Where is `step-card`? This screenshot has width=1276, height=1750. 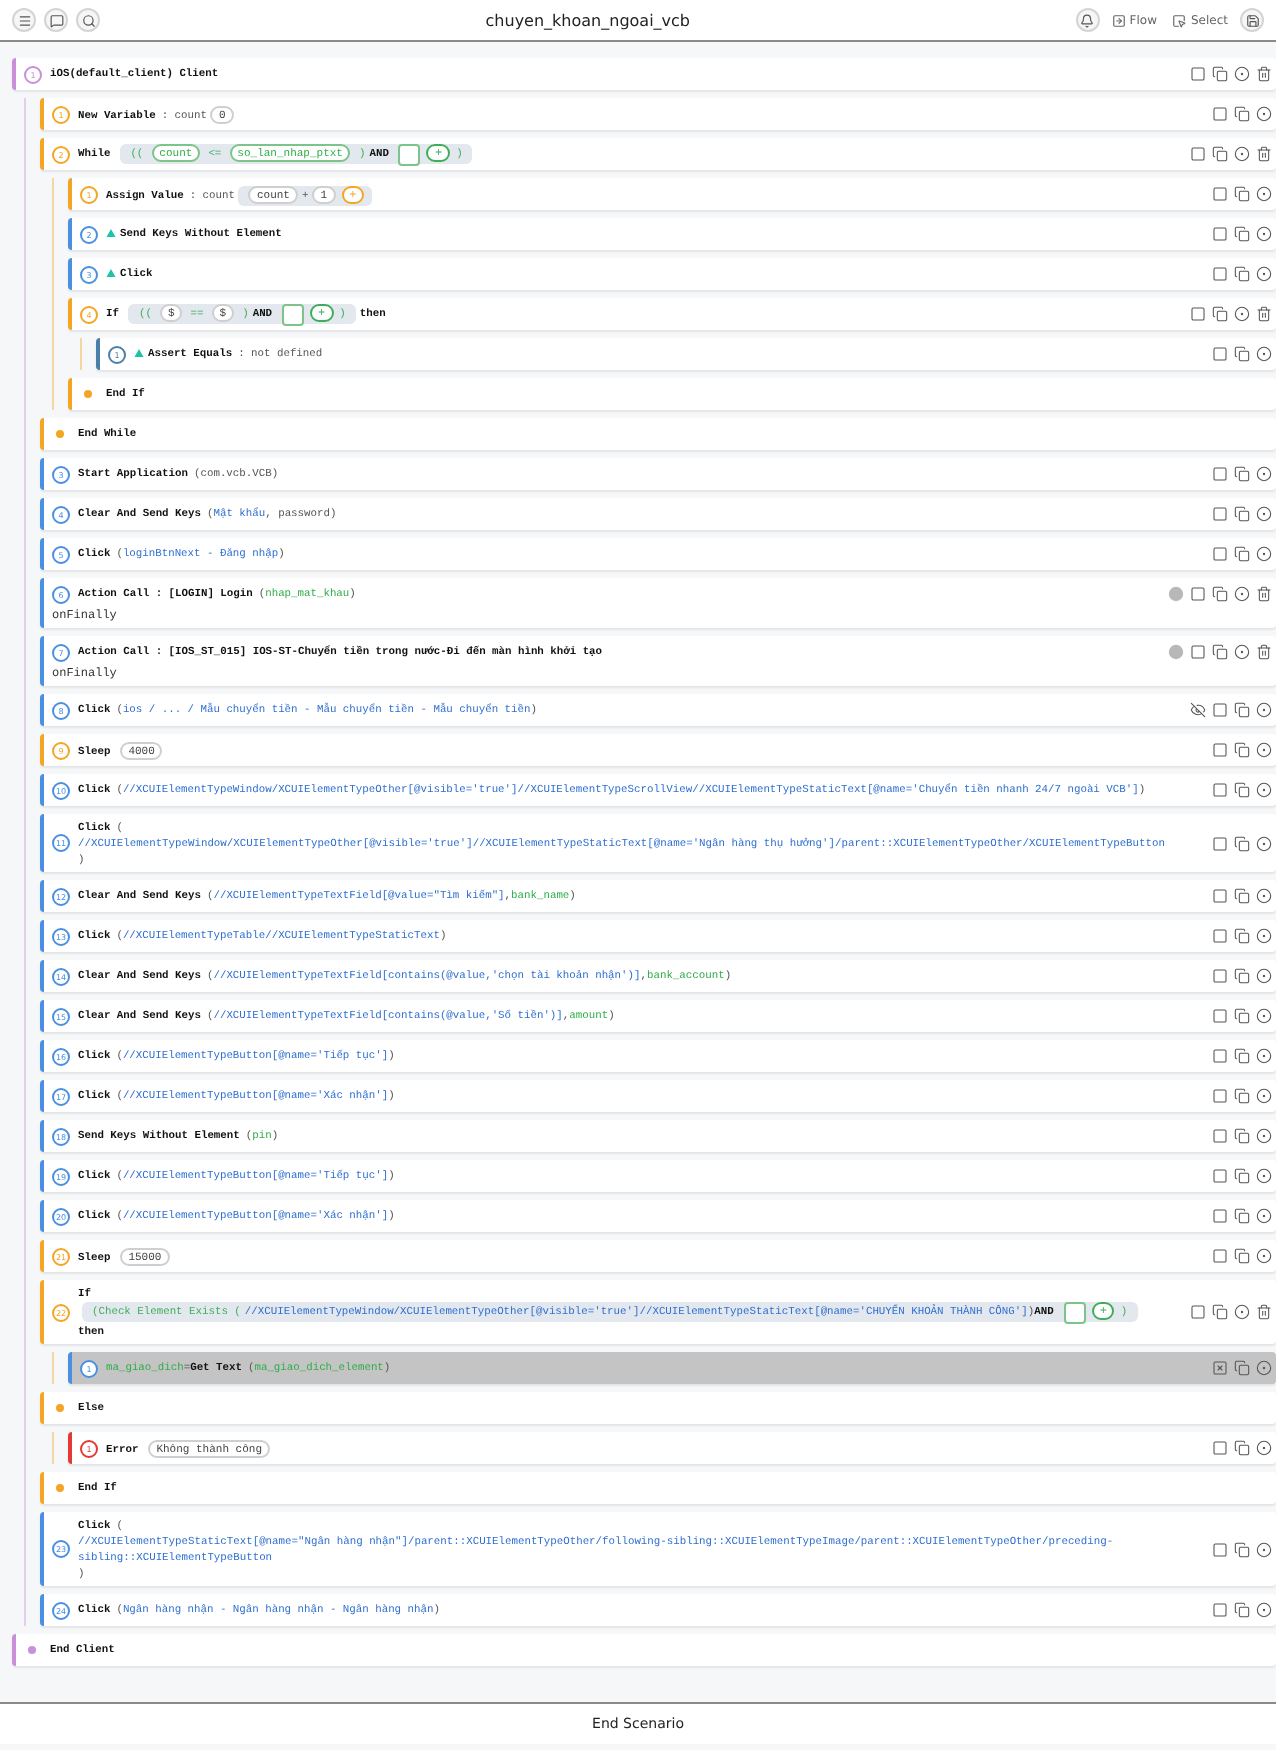
step-card is located at coordinates (658, 1549).